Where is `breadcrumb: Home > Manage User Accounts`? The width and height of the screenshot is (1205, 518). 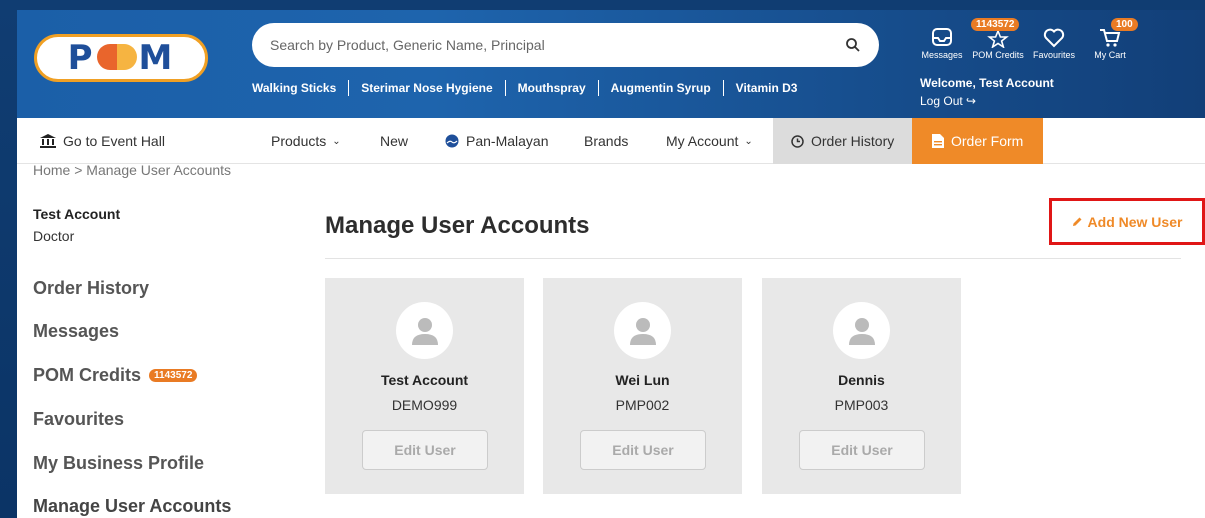
breadcrumb: Home > Manage User Accounts is located at coordinates (132, 170).